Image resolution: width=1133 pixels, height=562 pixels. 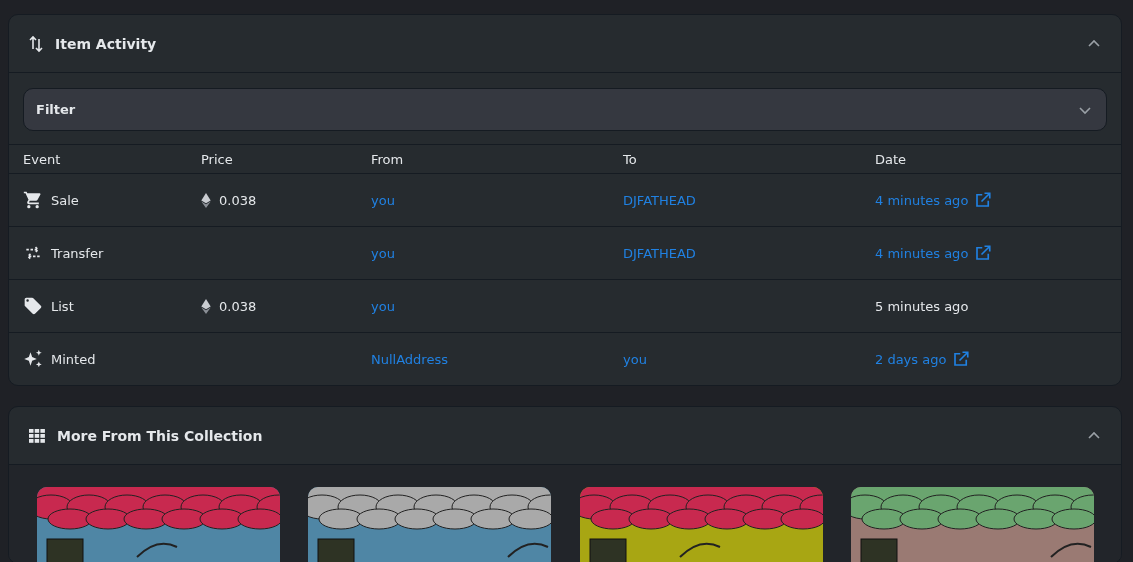 What do you see at coordinates (922, 306) in the screenshot?
I see `date-text: 5 minutes ago` at bounding box center [922, 306].